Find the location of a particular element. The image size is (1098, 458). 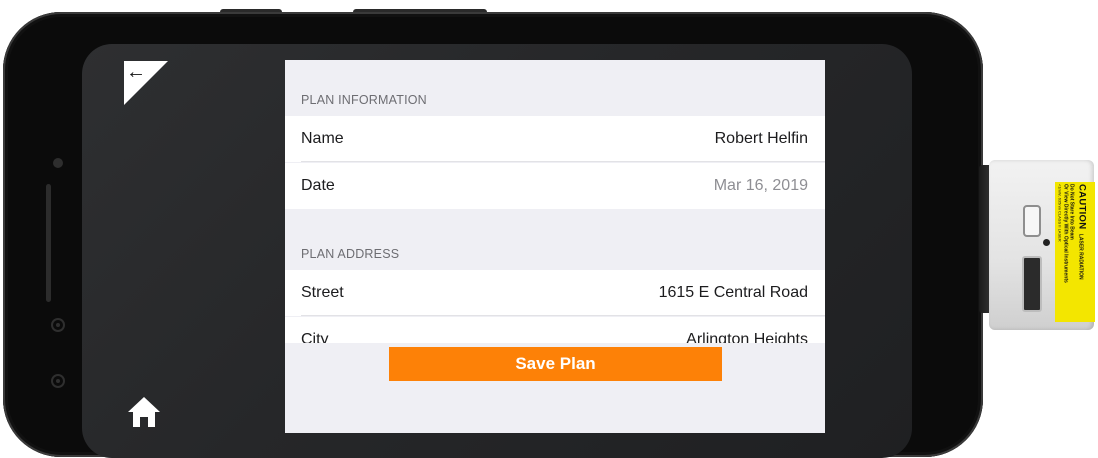

home-icon is located at coordinates (144, 412).